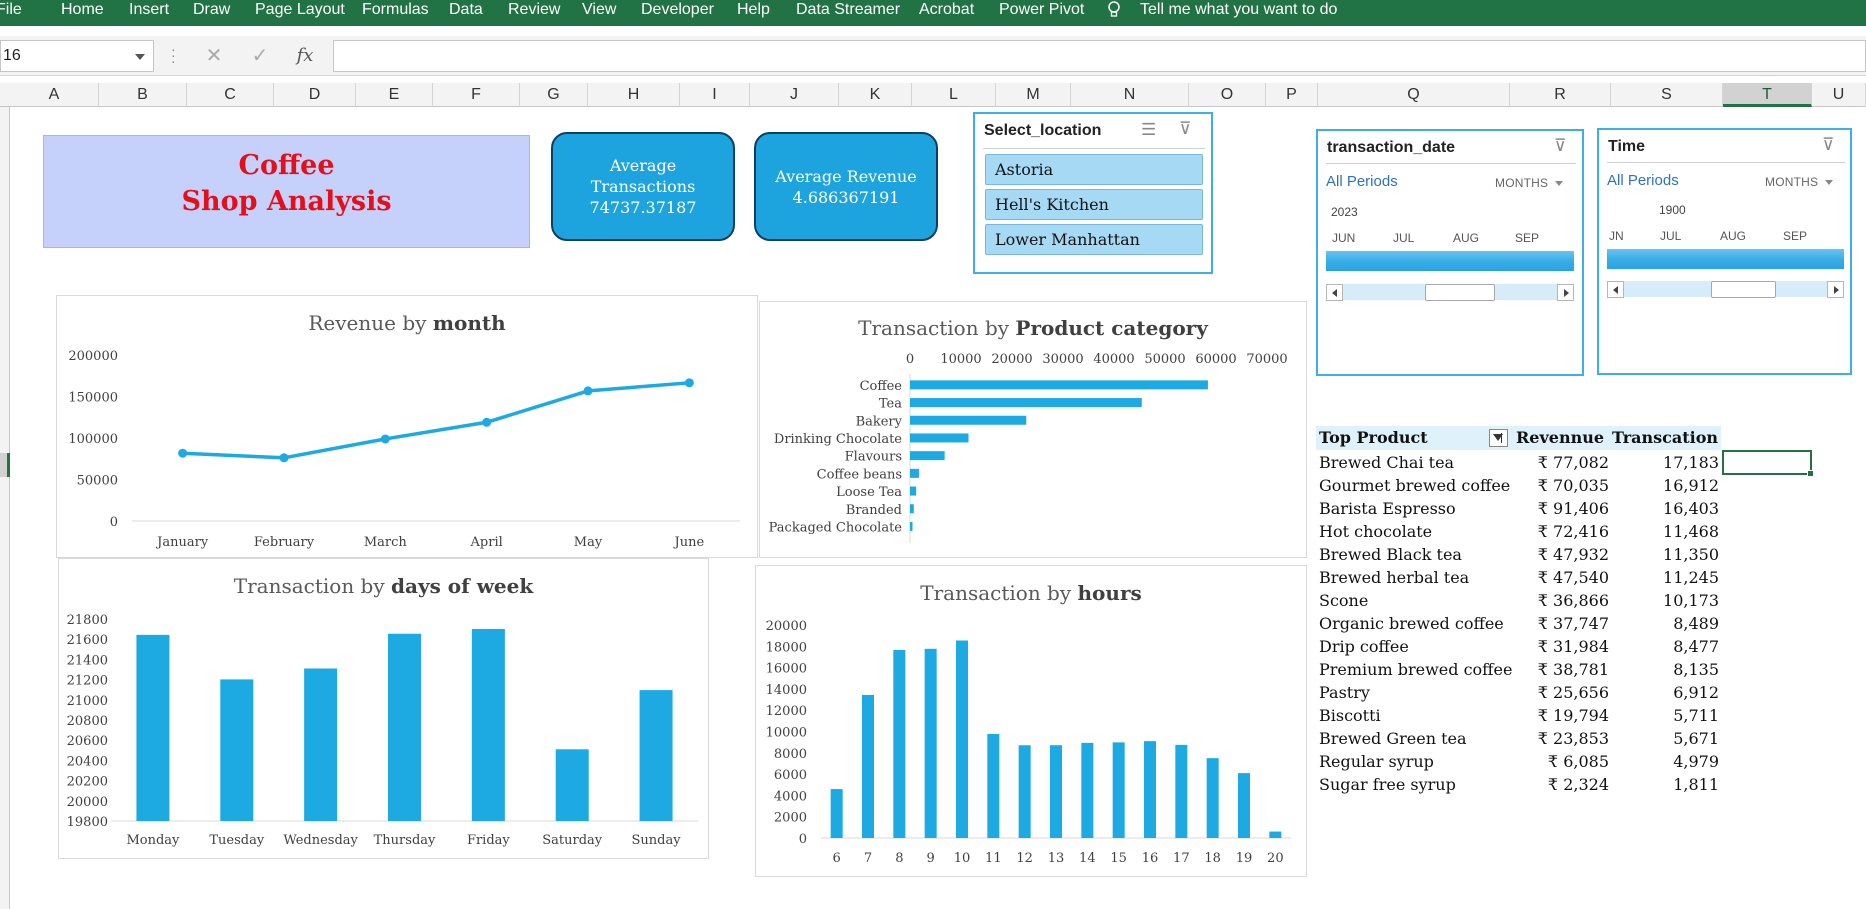 This screenshot has height=909, width=1866. What do you see at coordinates (1292, 95) in the screenshot?
I see `column-header-p: P` at bounding box center [1292, 95].